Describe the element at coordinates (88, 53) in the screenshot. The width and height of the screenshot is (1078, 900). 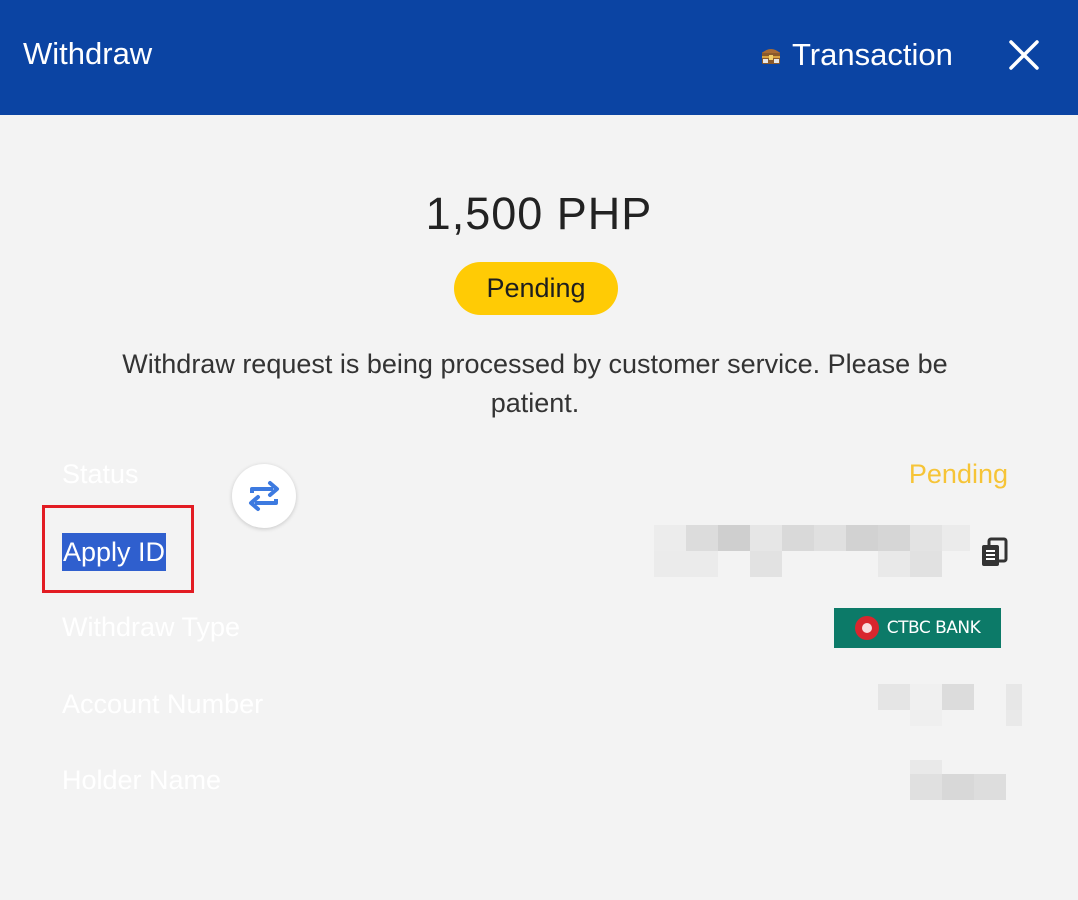
I see `page-title: Withdraw` at that location.